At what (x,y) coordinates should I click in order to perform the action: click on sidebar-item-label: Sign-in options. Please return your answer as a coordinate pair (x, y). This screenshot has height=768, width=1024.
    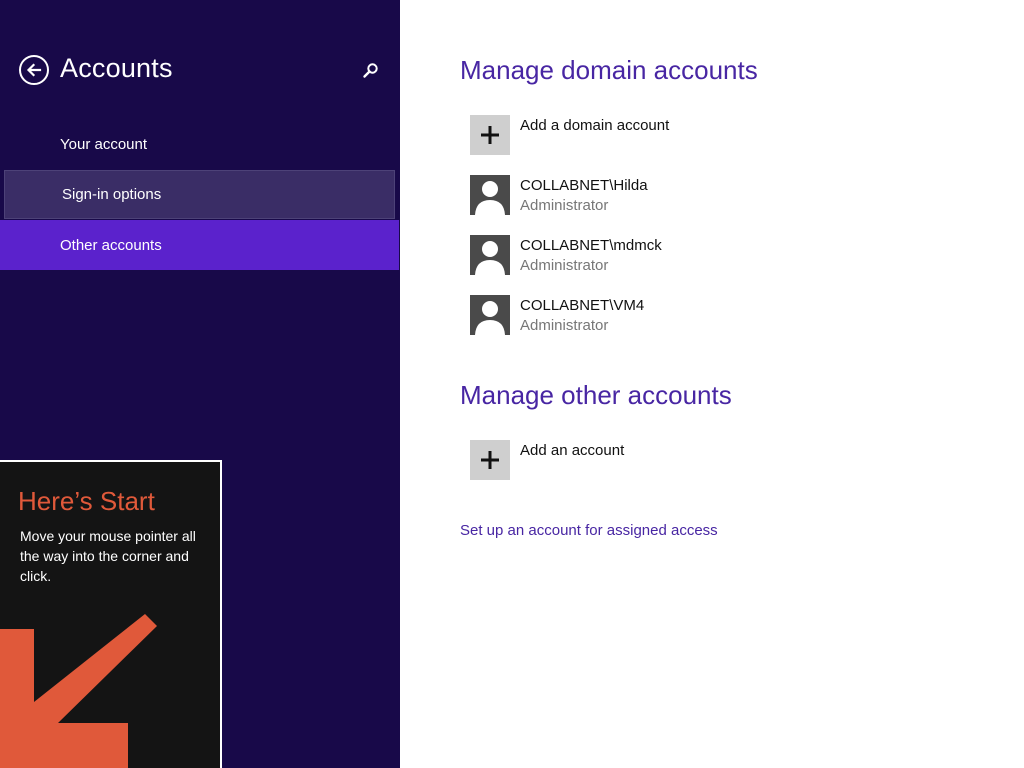
    Looking at the image, I should click on (112, 194).